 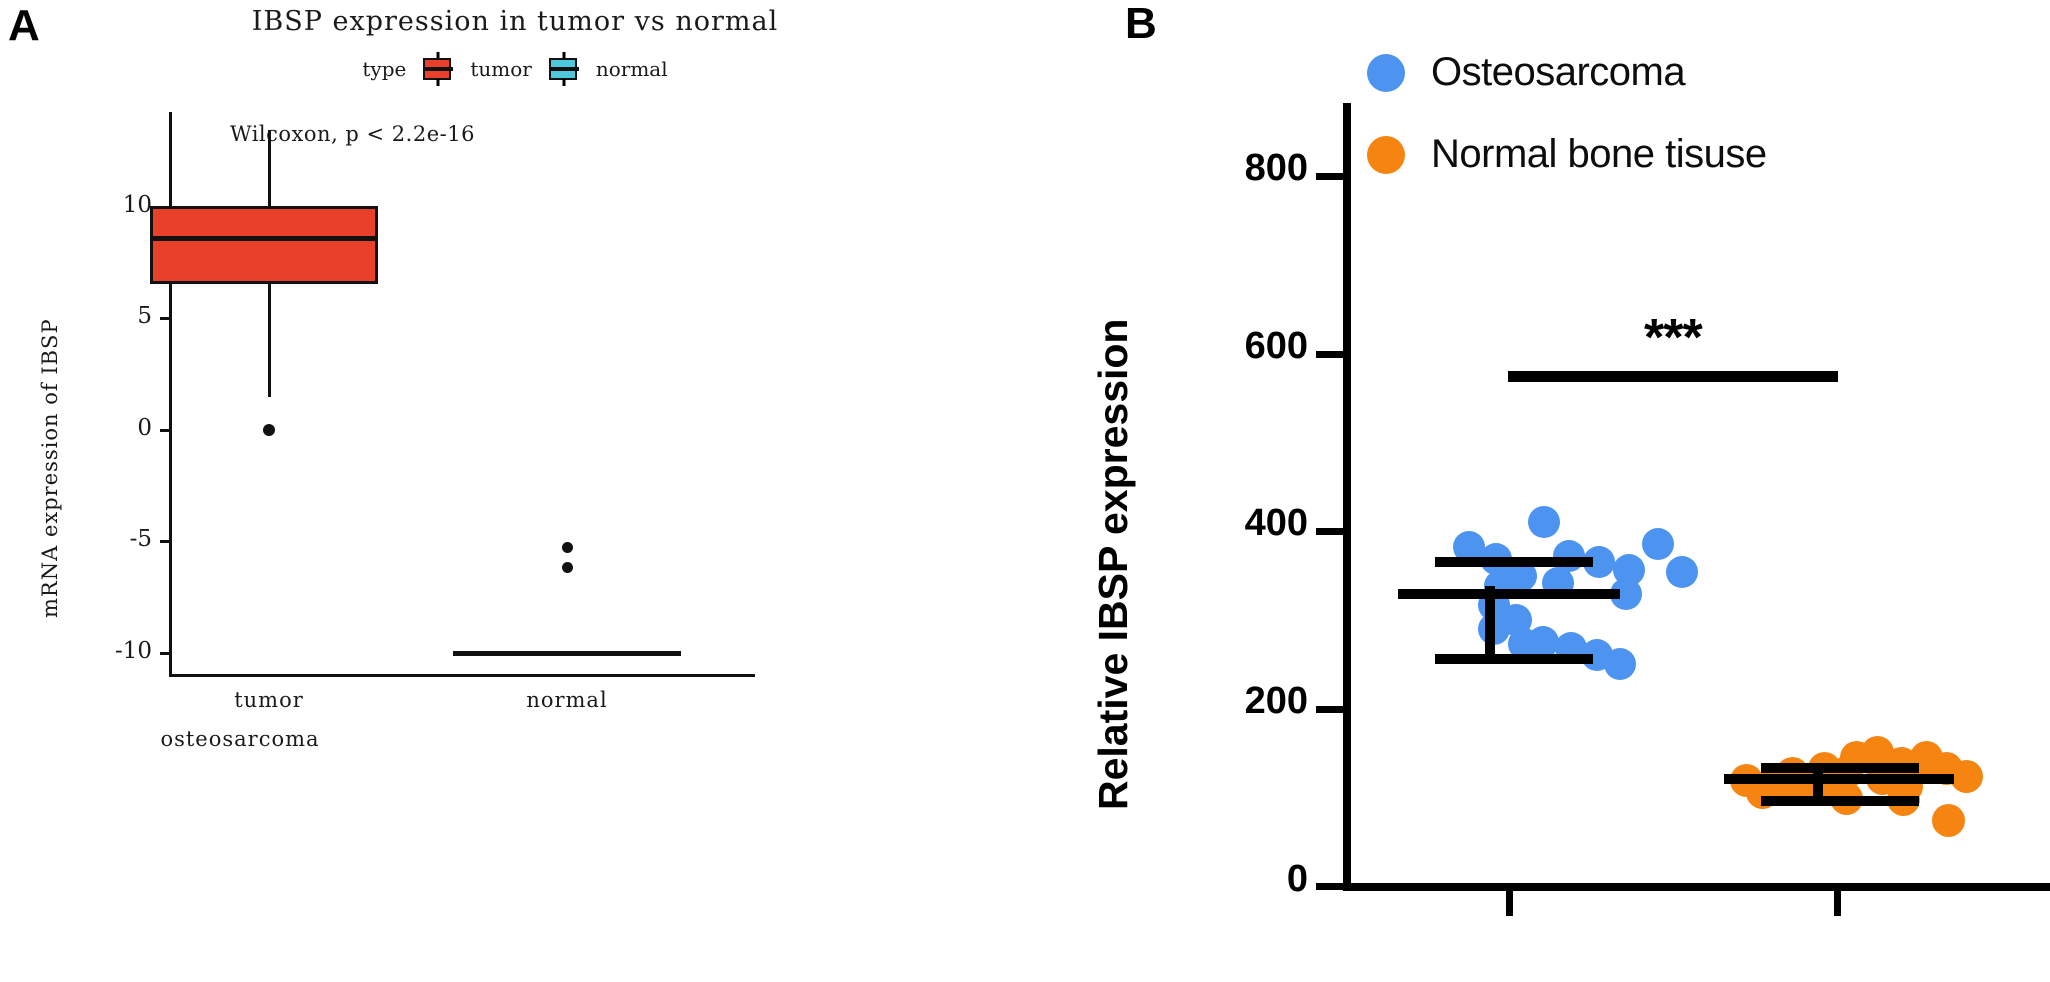 What do you see at coordinates (1386, 72) in the screenshot?
I see `legend-dot-osteosarcoma` at bounding box center [1386, 72].